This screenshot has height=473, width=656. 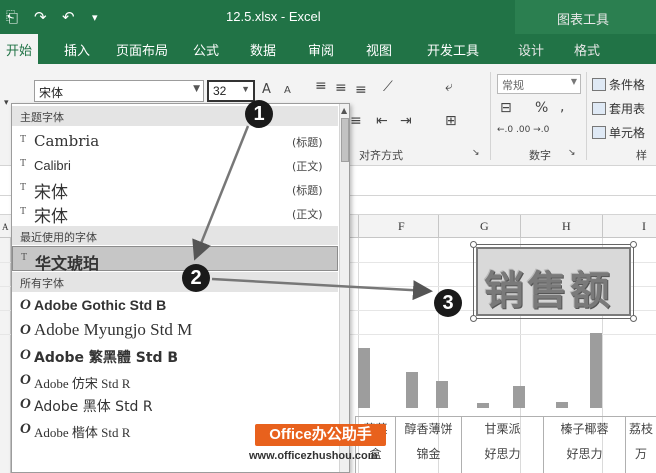 What do you see at coordinates (312, 213) in the screenshot?
I see `callout-arrows` at bounding box center [312, 213].